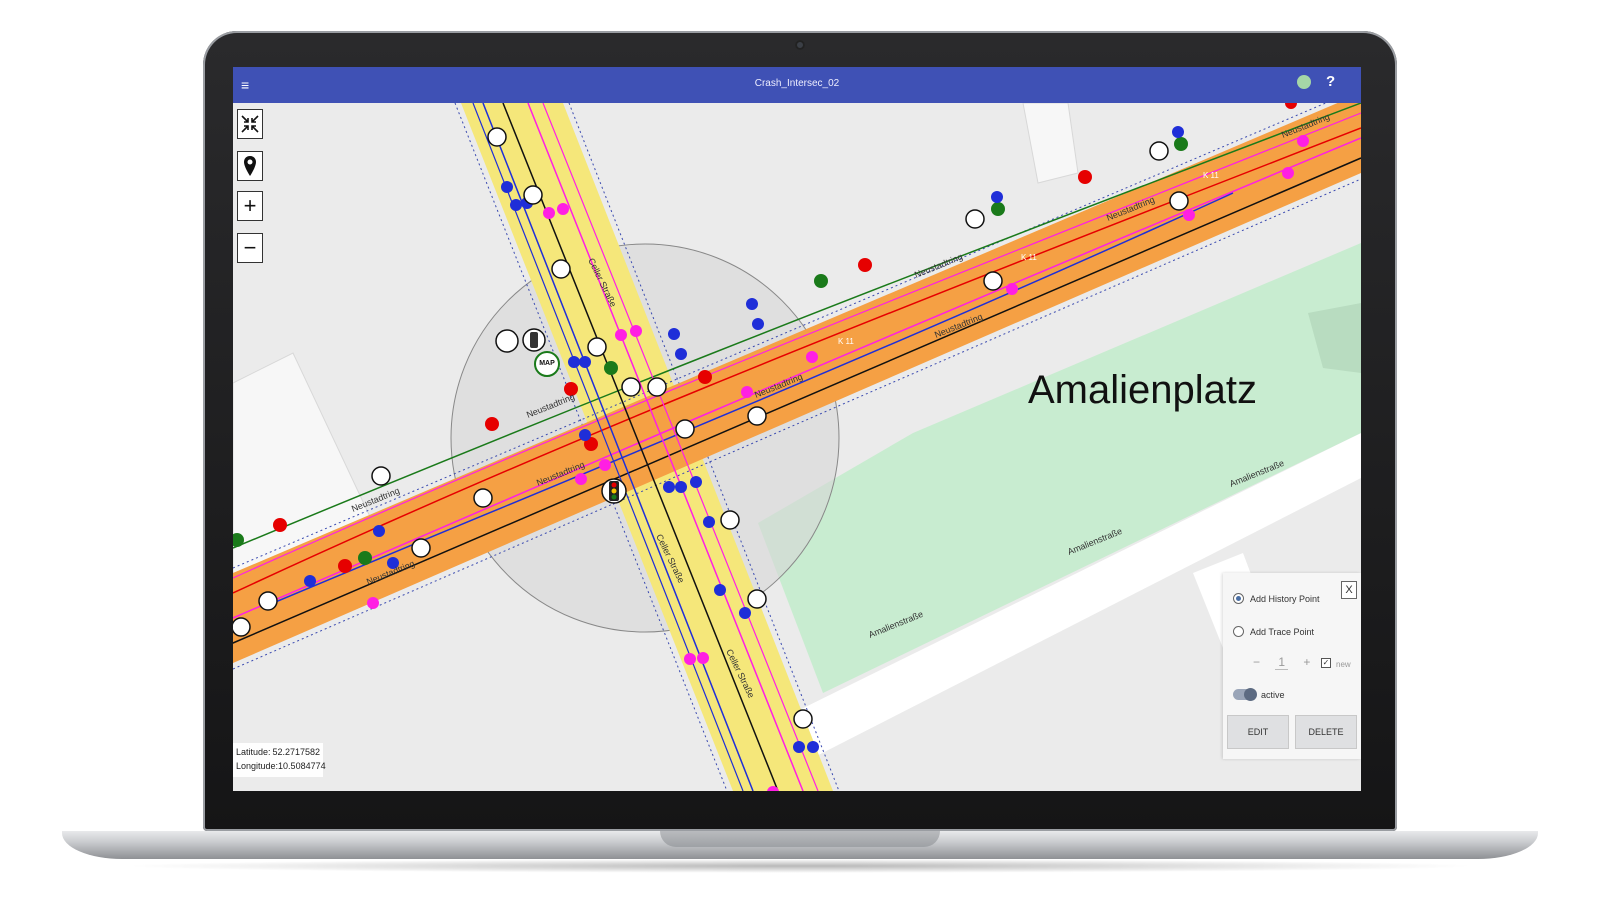  What do you see at coordinates (1330, 81) in the screenshot?
I see `help-icon: ?` at bounding box center [1330, 81].